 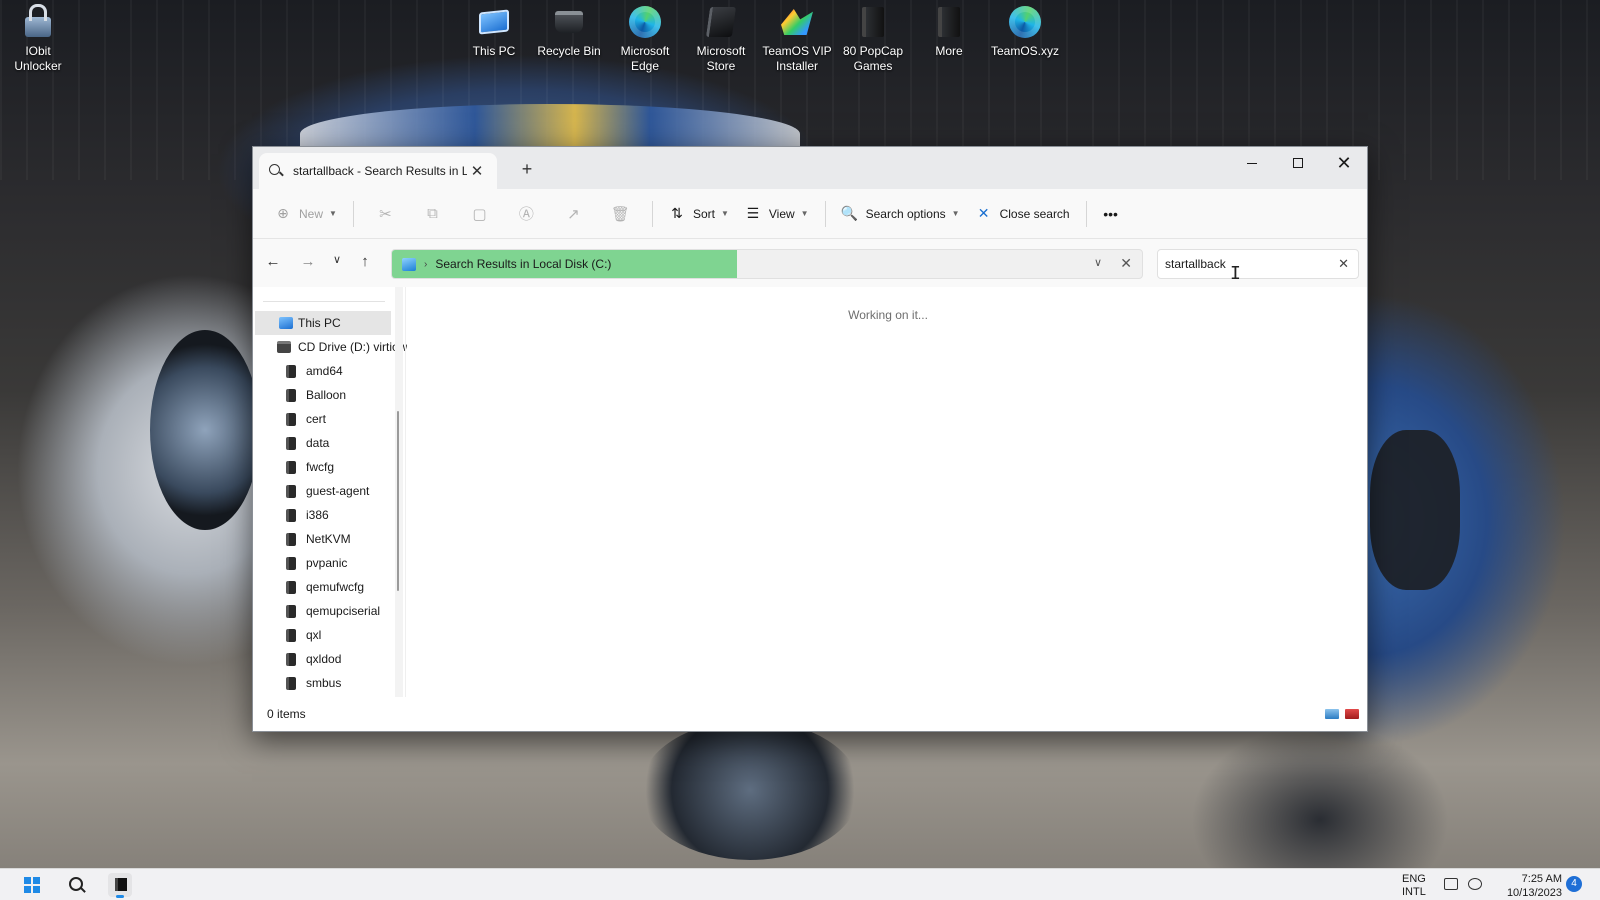 What do you see at coordinates (721, 22) in the screenshot?
I see `store-icon` at bounding box center [721, 22].